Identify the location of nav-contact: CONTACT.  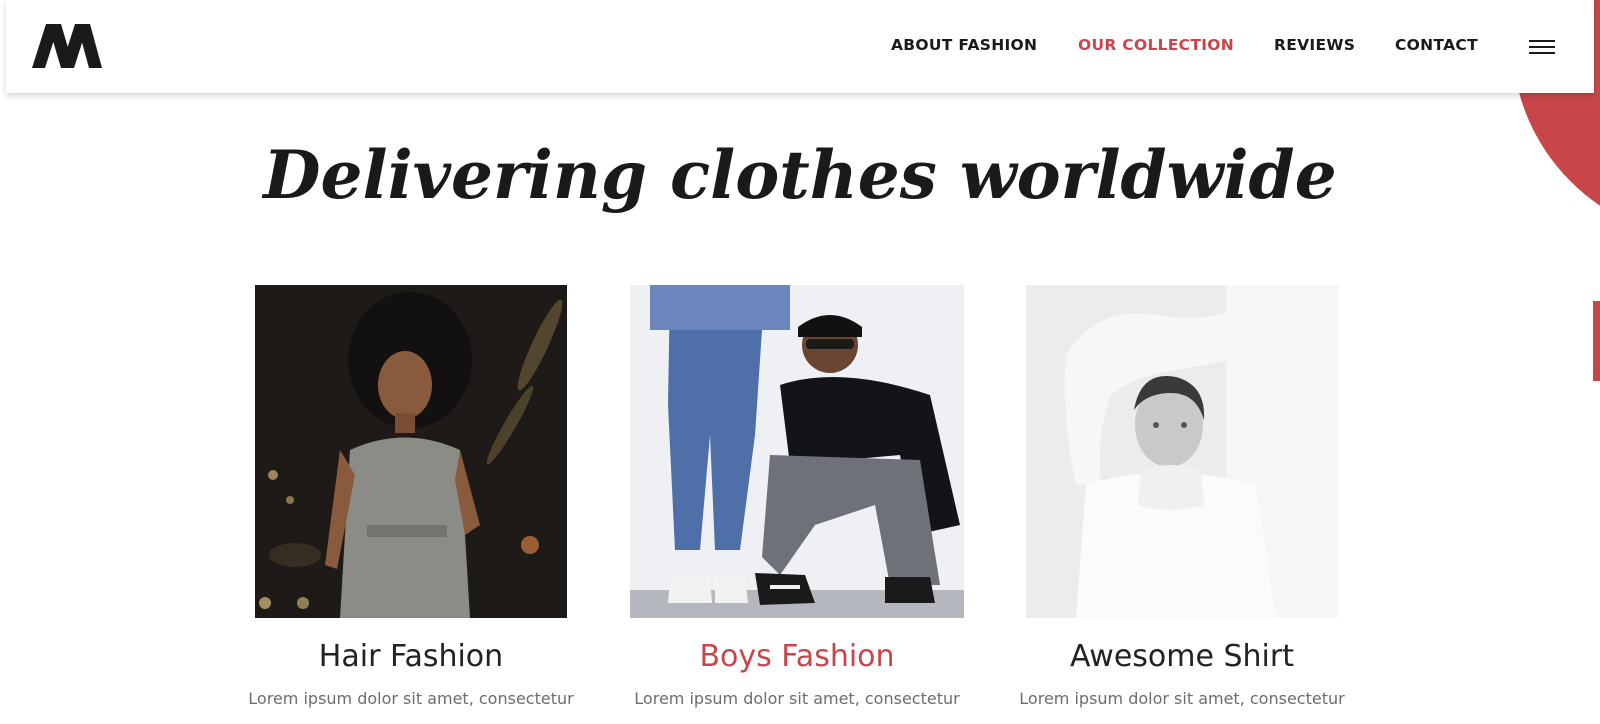
(1436, 45).